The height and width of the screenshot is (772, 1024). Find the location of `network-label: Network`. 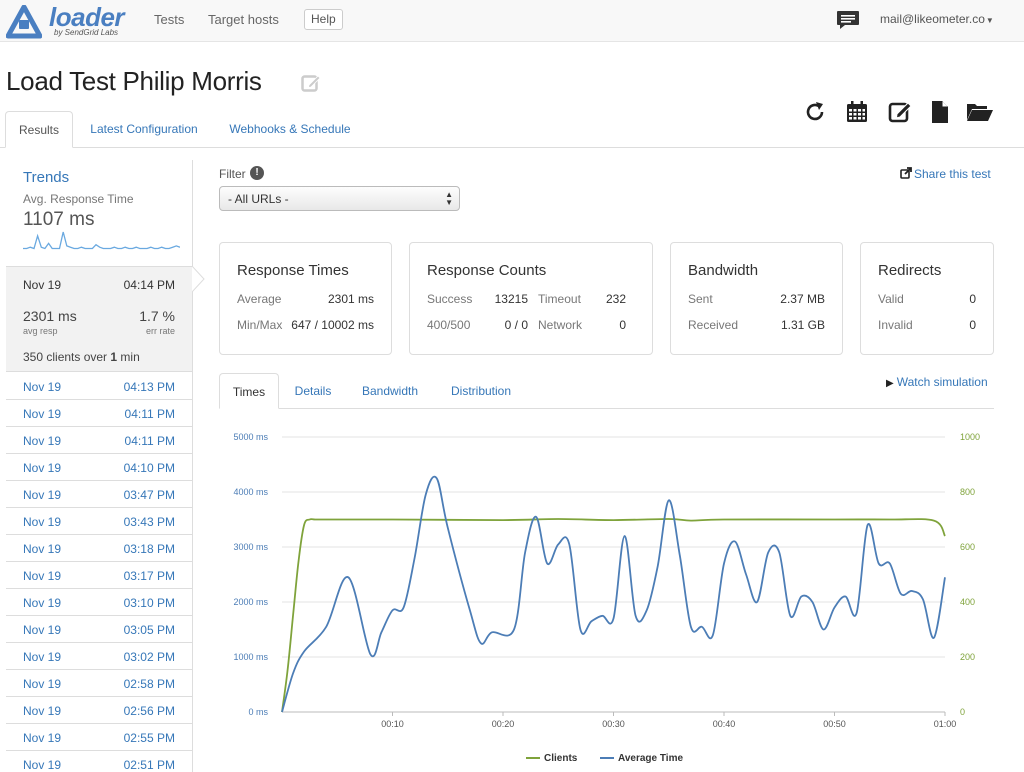

network-label: Network is located at coordinates (560, 325).